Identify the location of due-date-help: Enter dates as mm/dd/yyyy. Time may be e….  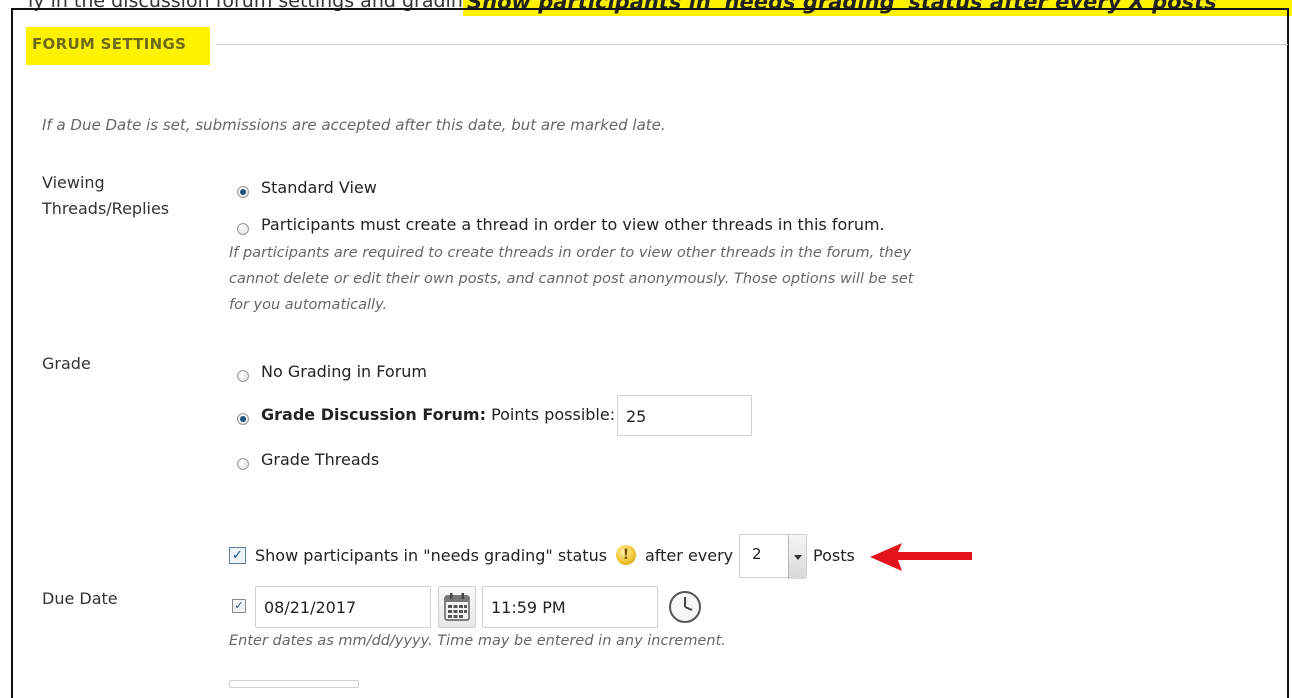
(477, 641).